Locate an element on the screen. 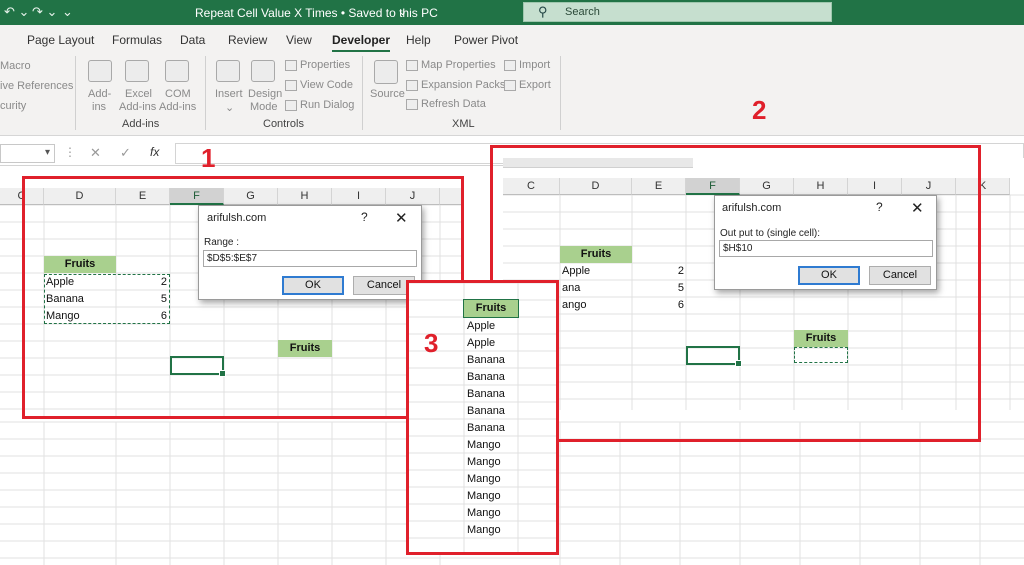 The image size is (1024, 565). excel-add-ins-label: Excel is located at coordinates (138, 94).